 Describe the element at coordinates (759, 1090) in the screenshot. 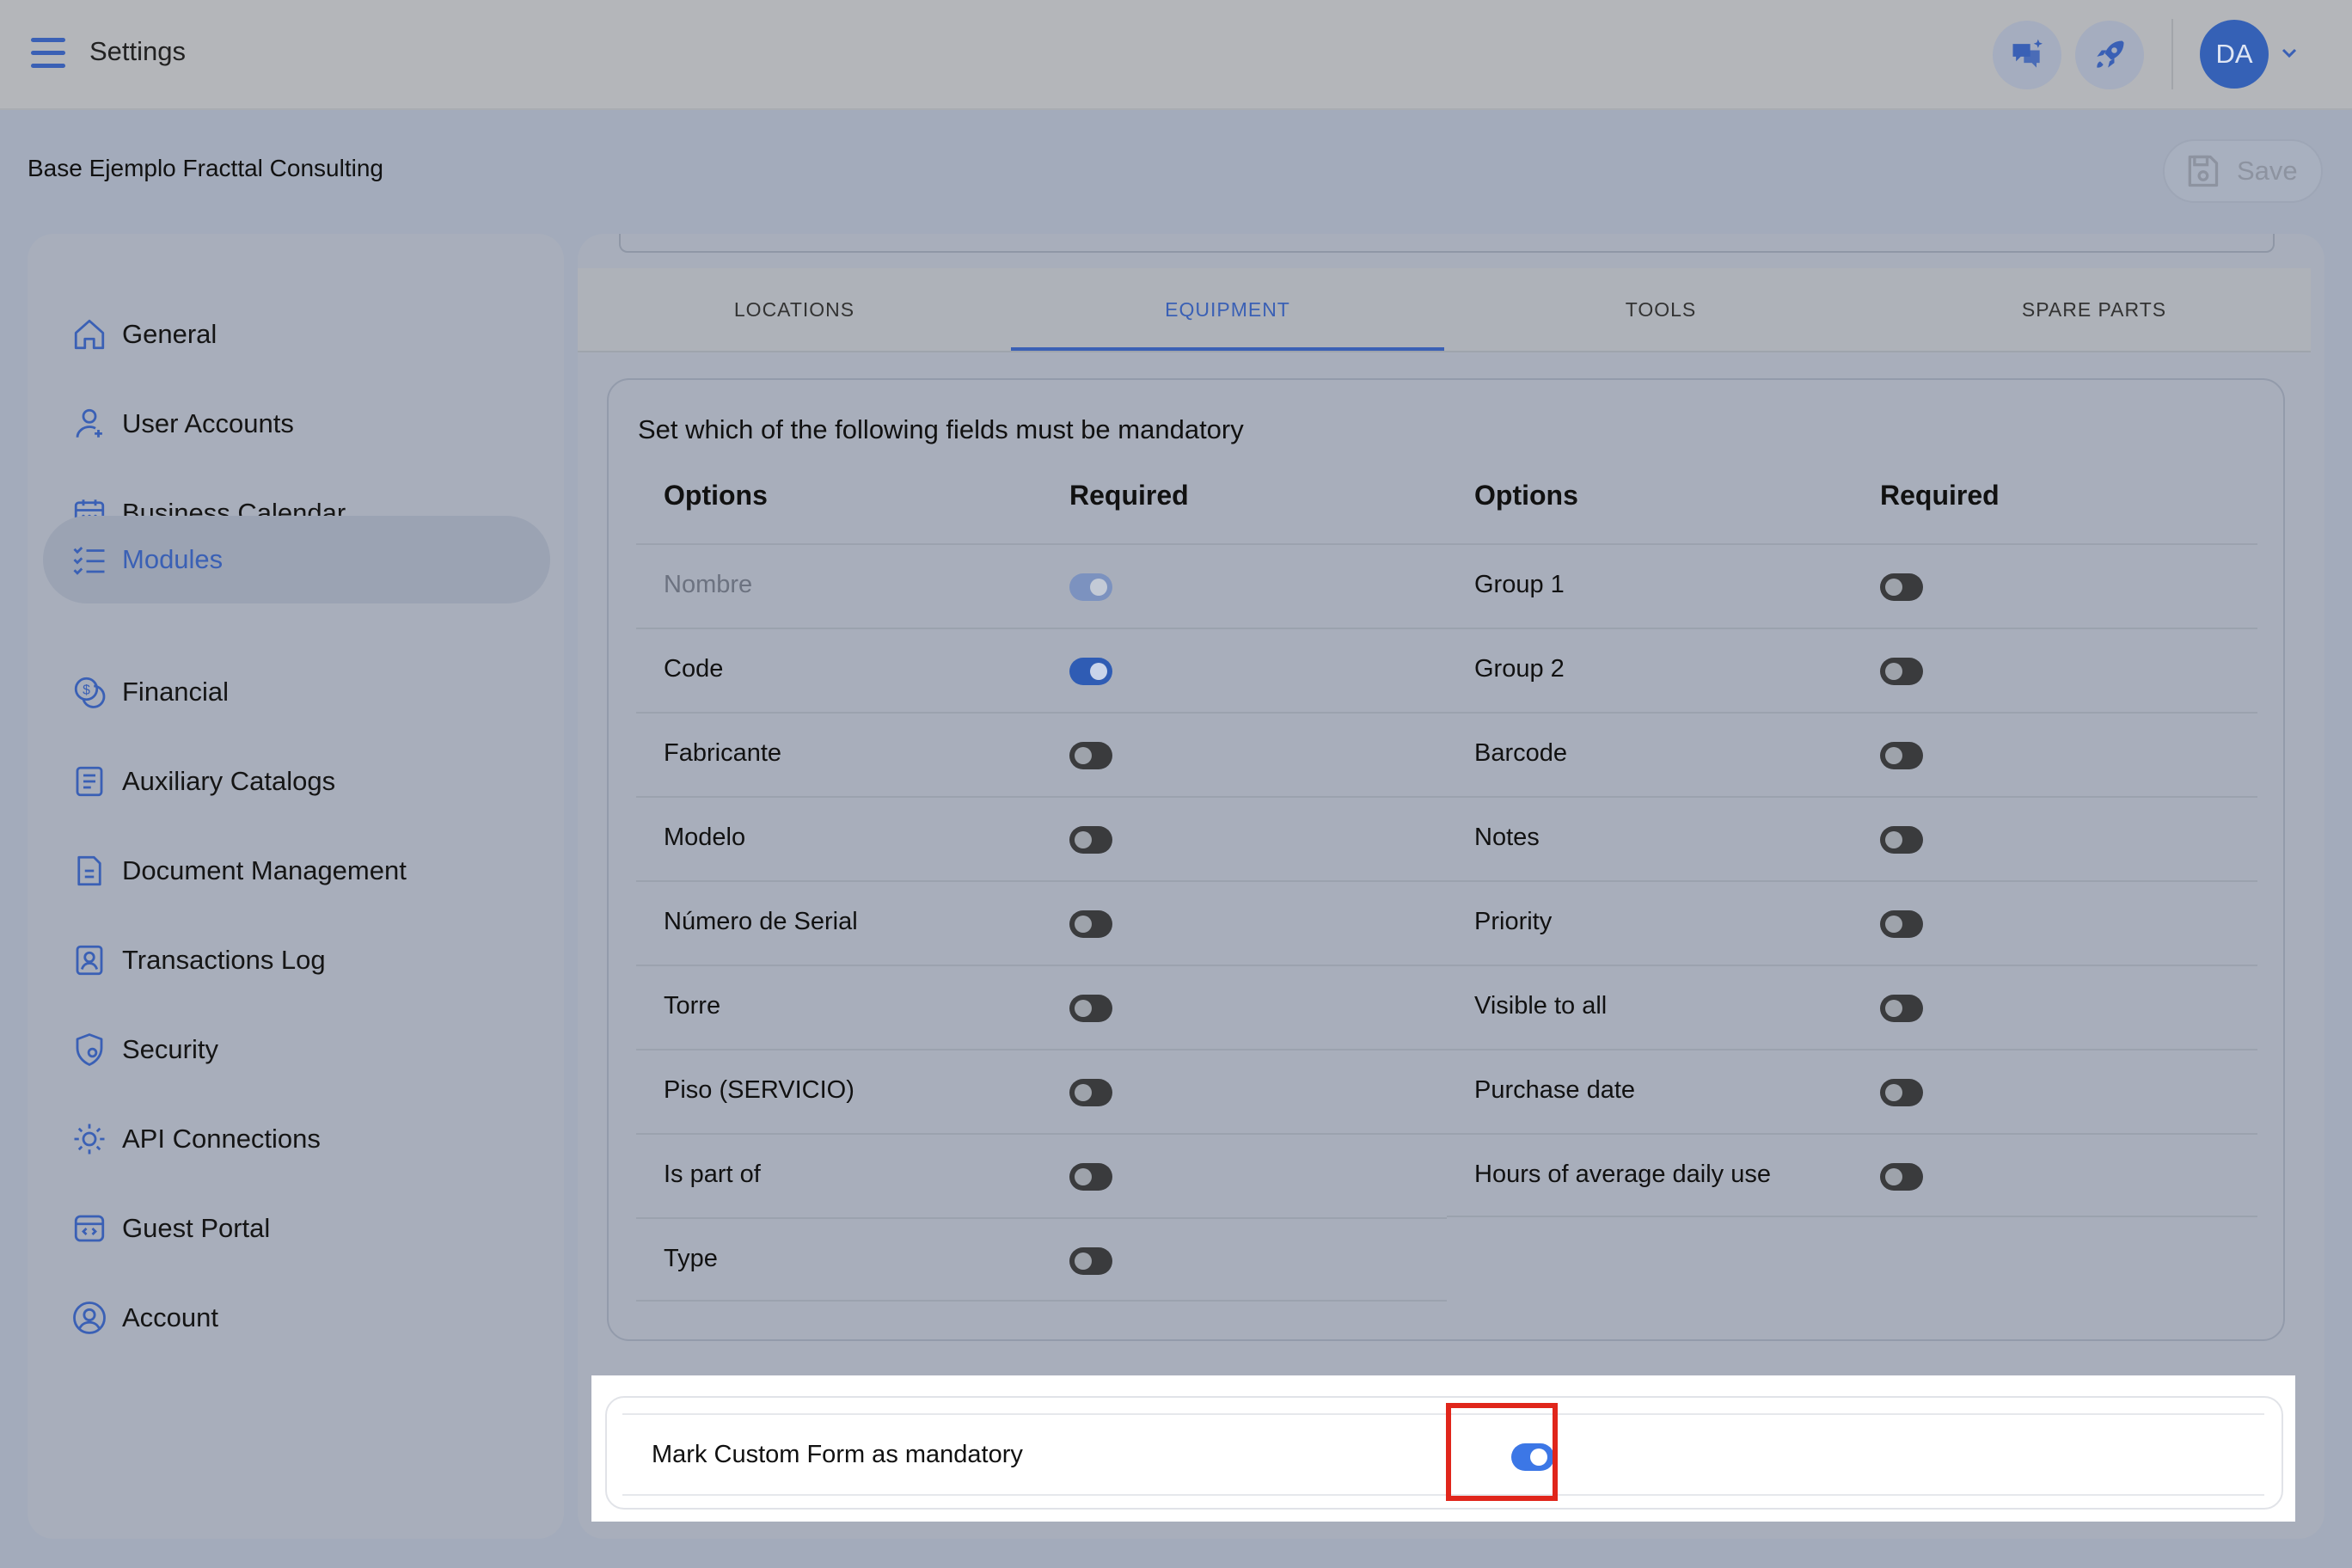

I see `field-label: Piso (SERVICIO)` at that location.